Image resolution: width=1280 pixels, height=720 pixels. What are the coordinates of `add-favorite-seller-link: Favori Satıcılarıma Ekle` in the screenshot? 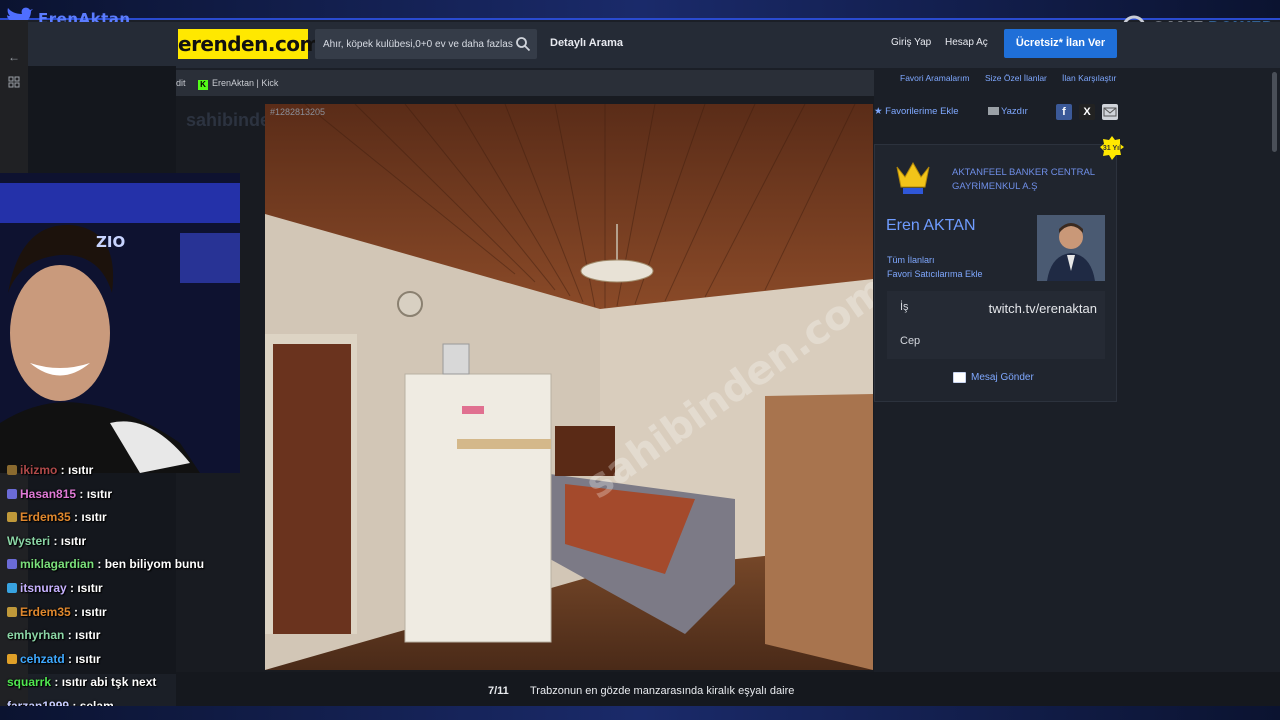 It's located at (935, 274).